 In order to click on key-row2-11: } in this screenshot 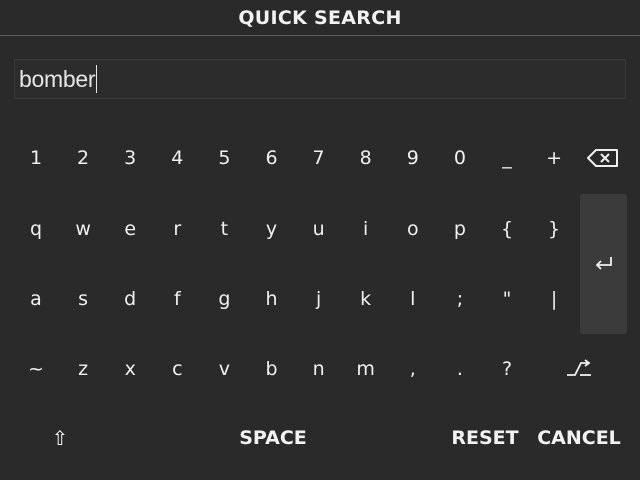, I will do `click(554, 229)`.